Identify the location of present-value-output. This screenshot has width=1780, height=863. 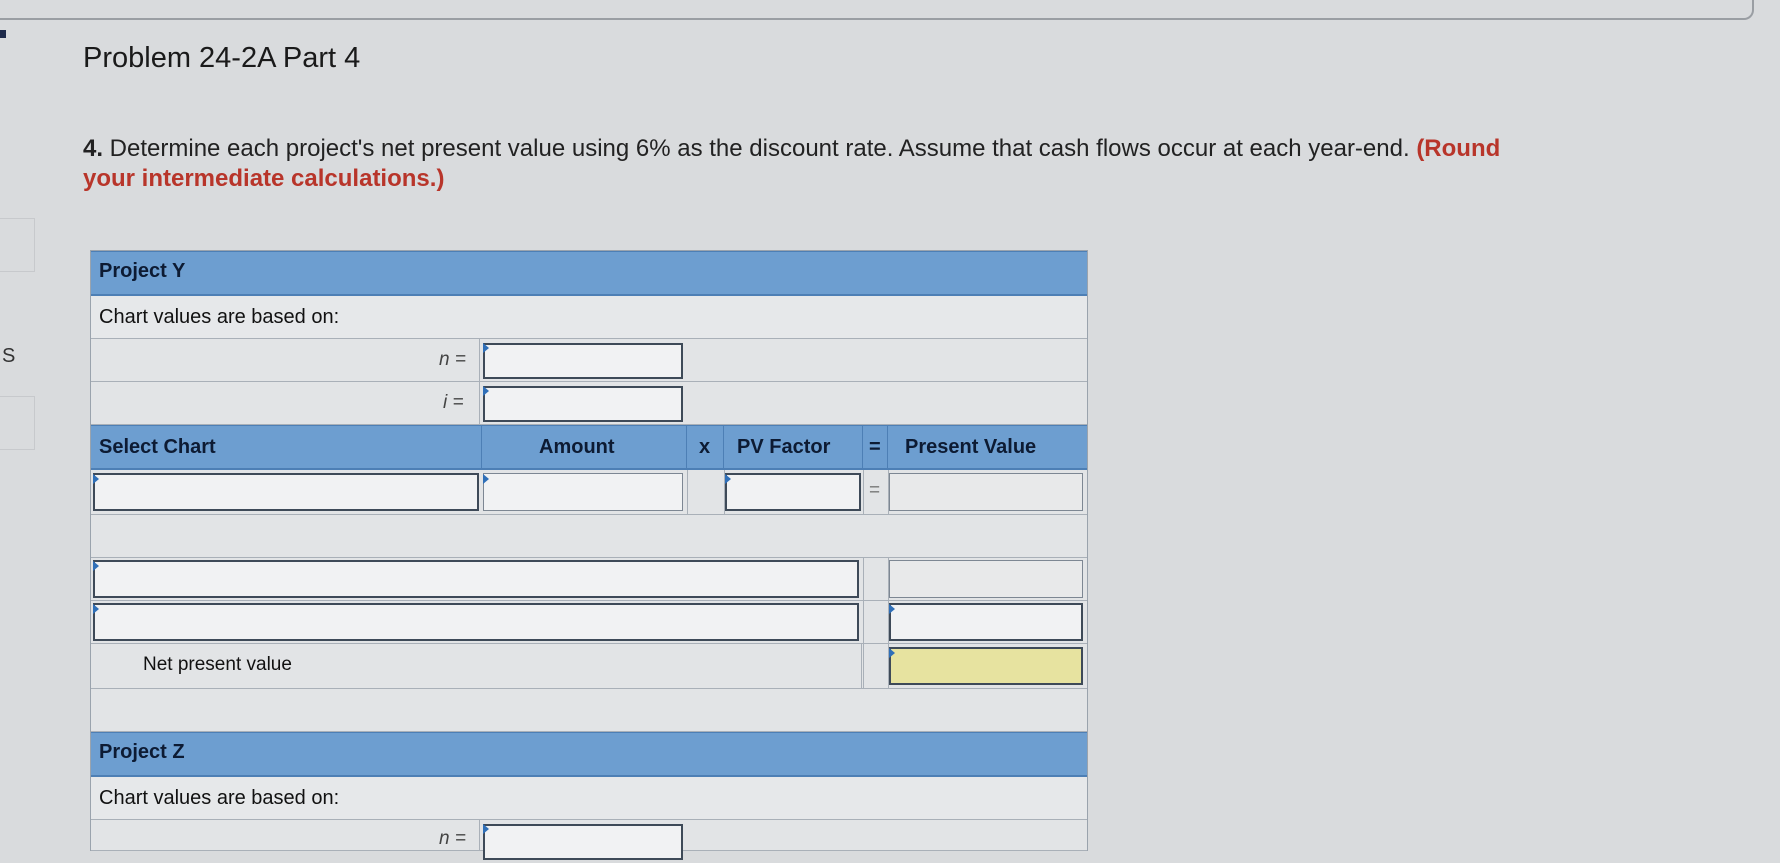
(986, 492).